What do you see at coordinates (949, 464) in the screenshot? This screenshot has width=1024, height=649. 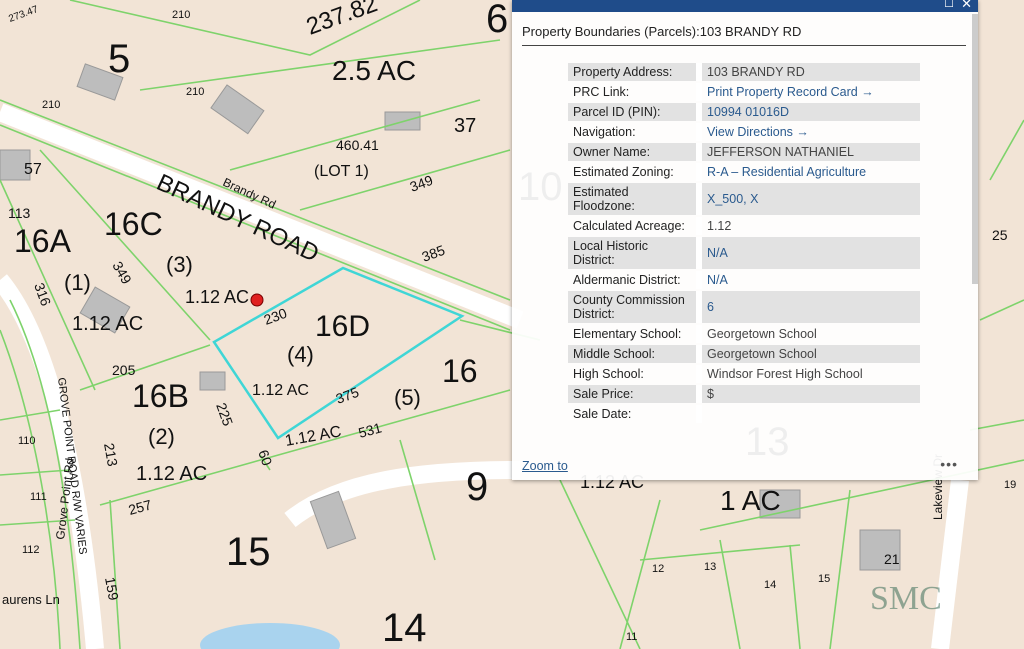 I see `more-options-button: •••` at bounding box center [949, 464].